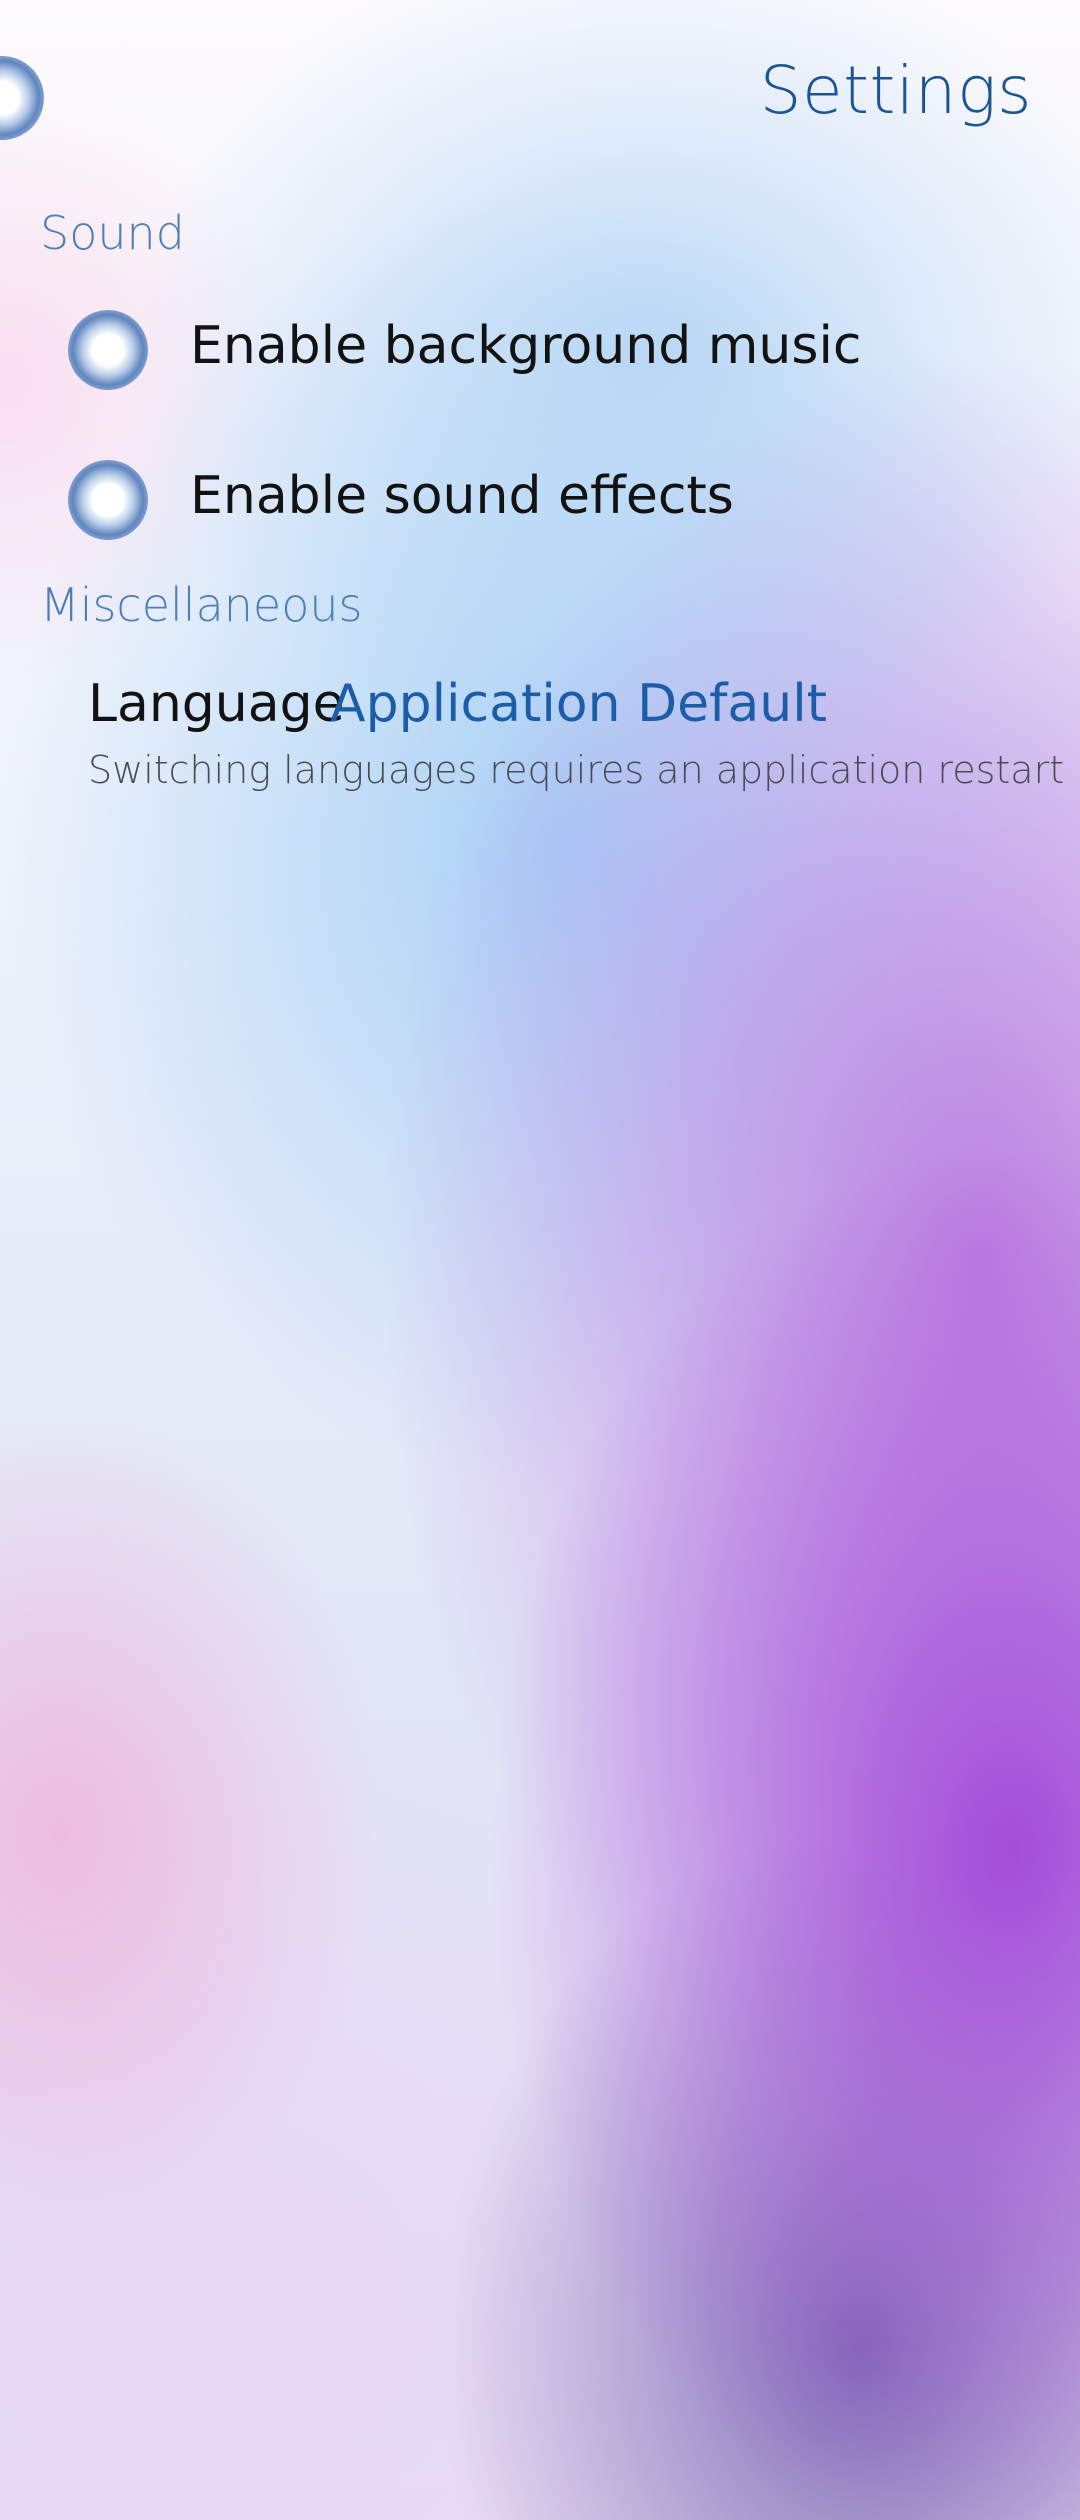 The image size is (1080, 2520). Describe the element at coordinates (112, 233) in the screenshot. I see `section-header-sound: Sound` at that location.